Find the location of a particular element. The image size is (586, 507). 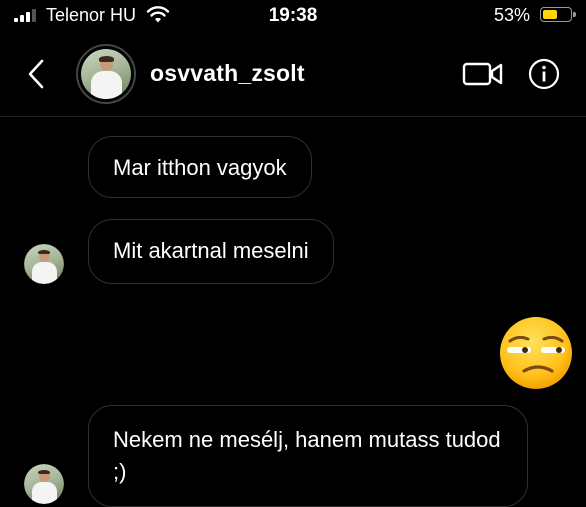

info-icon is located at coordinates (544, 74).